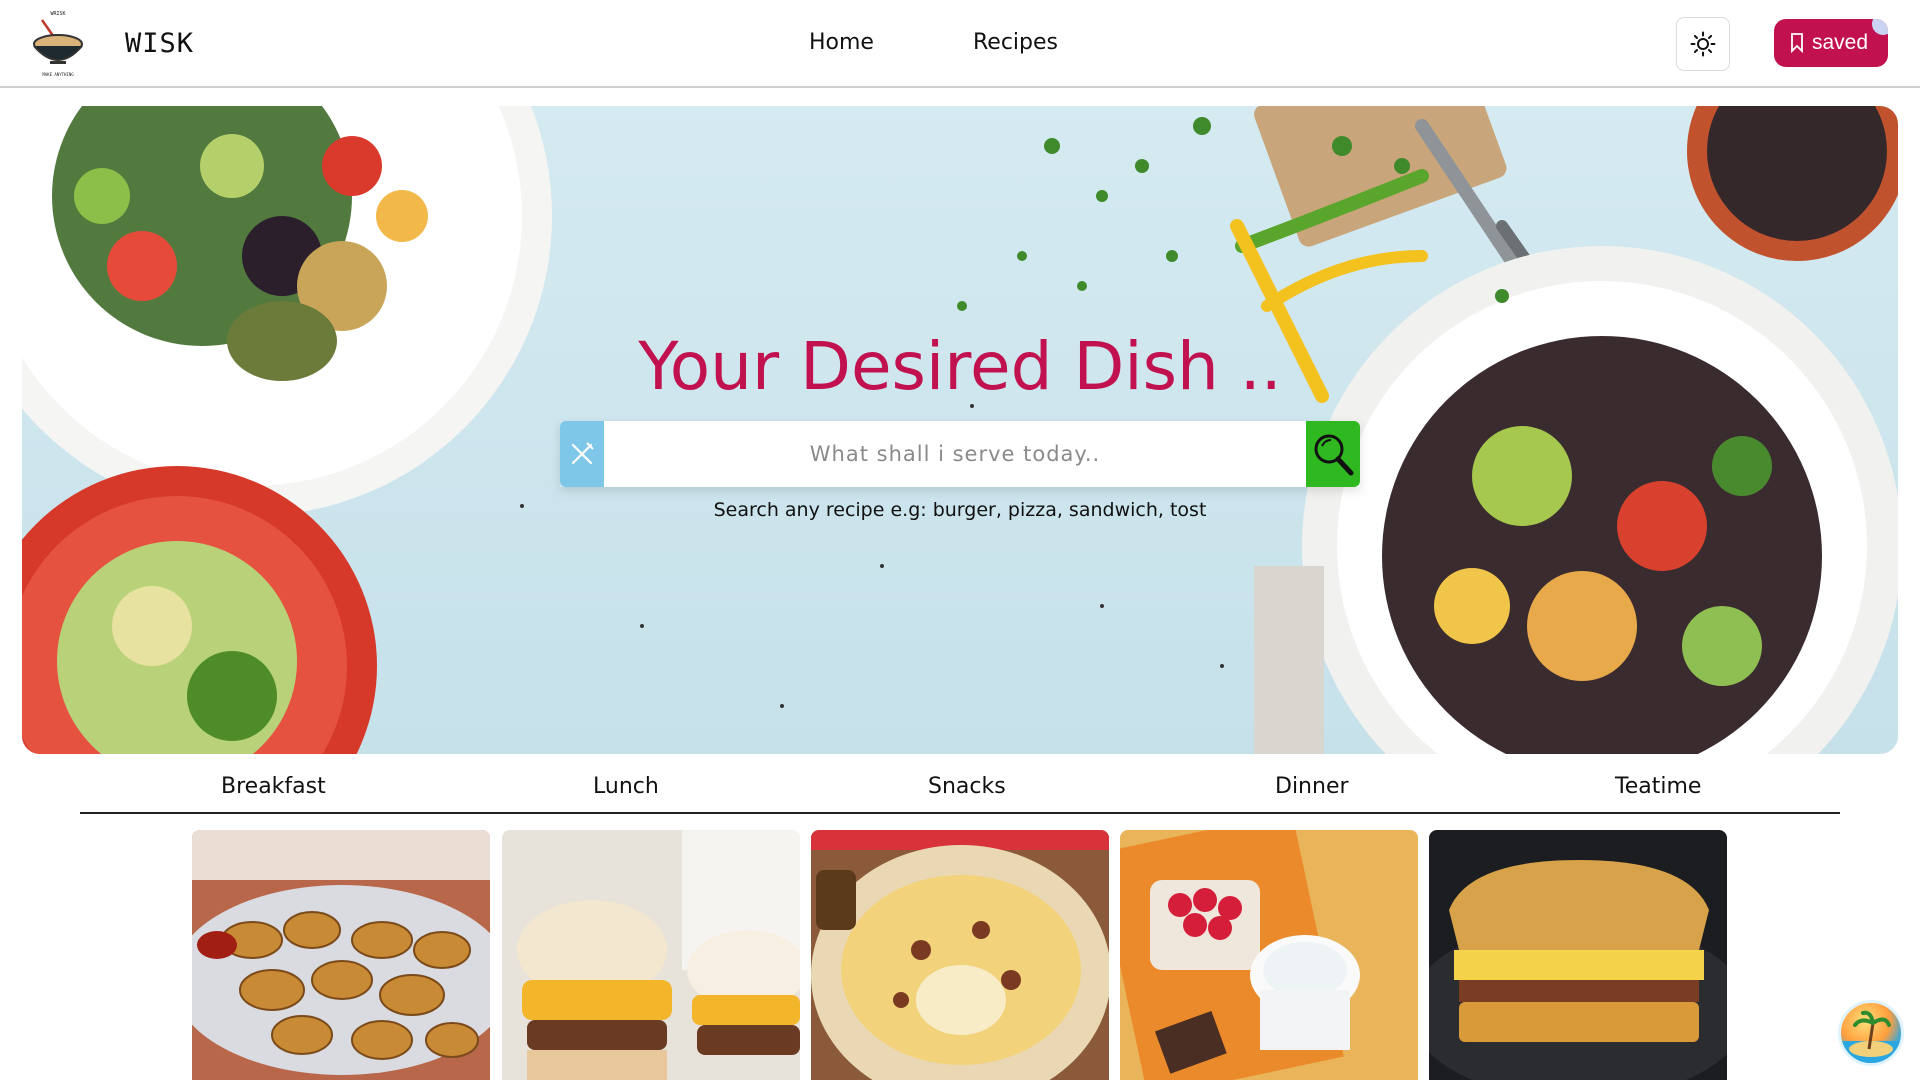 The width and height of the screenshot is (1920, 1080). What do you see at coordinates (1880, 27) in the screenshot?
I see `saved-corner-decoration` at bounding box center [1880, 27].